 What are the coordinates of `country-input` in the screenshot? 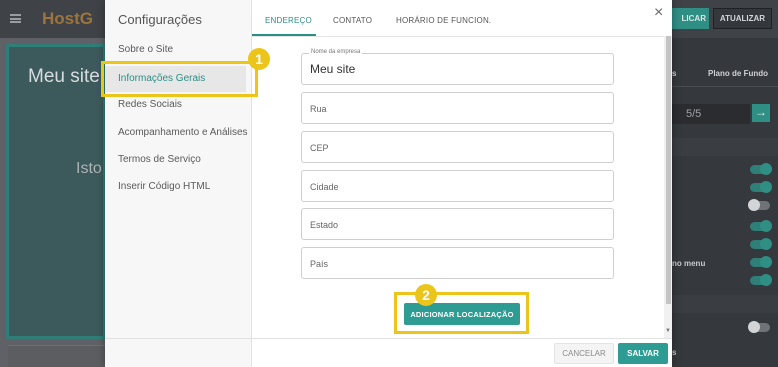 It's located at (458, 263).